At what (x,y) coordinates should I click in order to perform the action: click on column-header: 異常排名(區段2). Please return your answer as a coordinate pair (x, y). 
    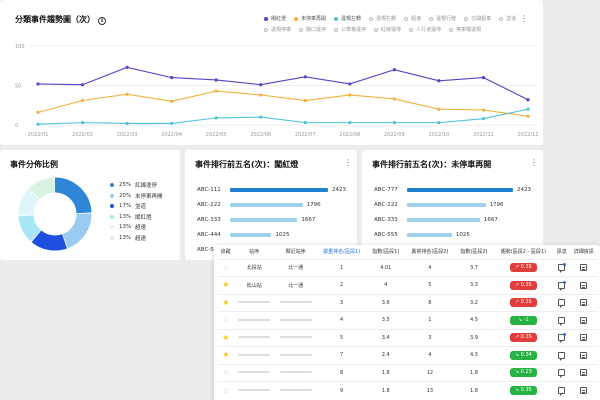
    Looking at the image, I should click on (430, 252).